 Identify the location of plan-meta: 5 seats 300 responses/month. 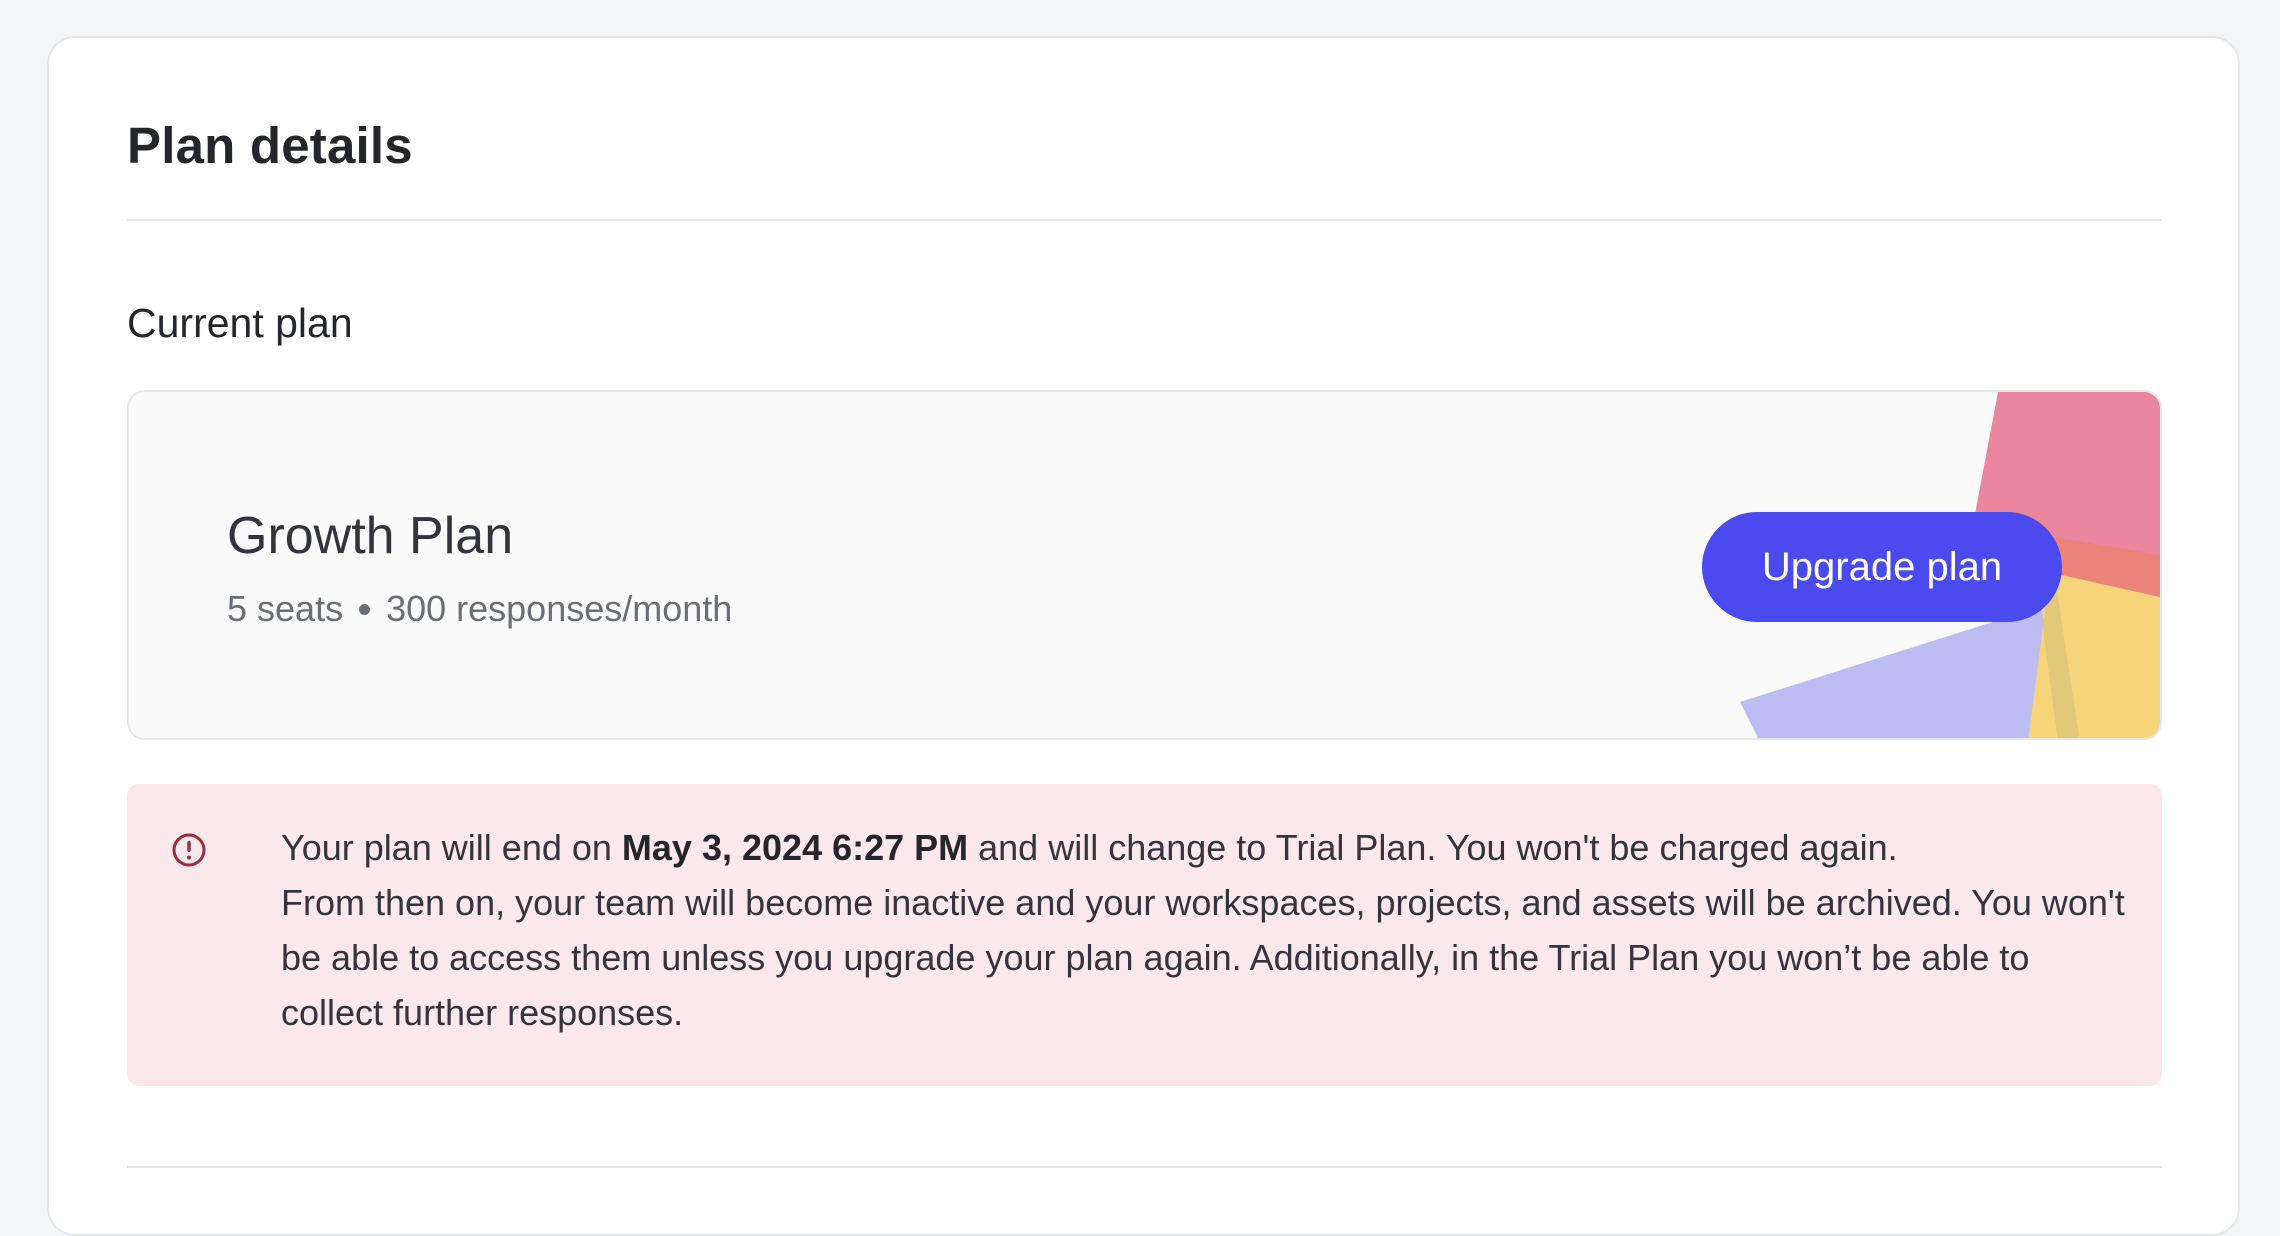
(479, 609).